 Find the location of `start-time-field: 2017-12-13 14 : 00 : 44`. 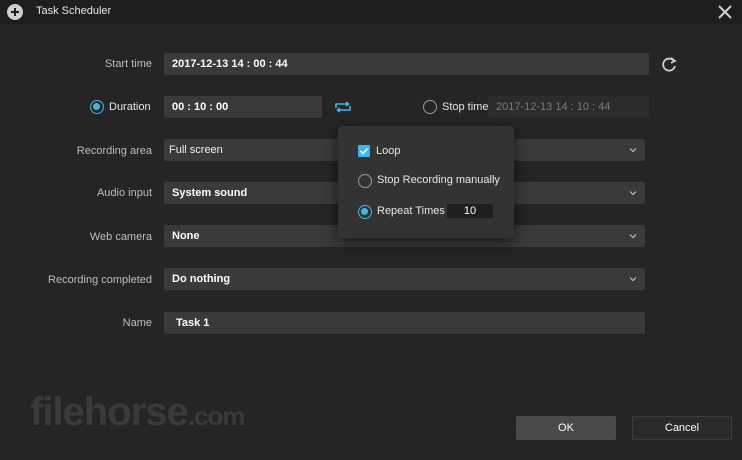

start-time-field: 2017-12-13 14 : 00 : 44 is located at coordinates (406, 64).